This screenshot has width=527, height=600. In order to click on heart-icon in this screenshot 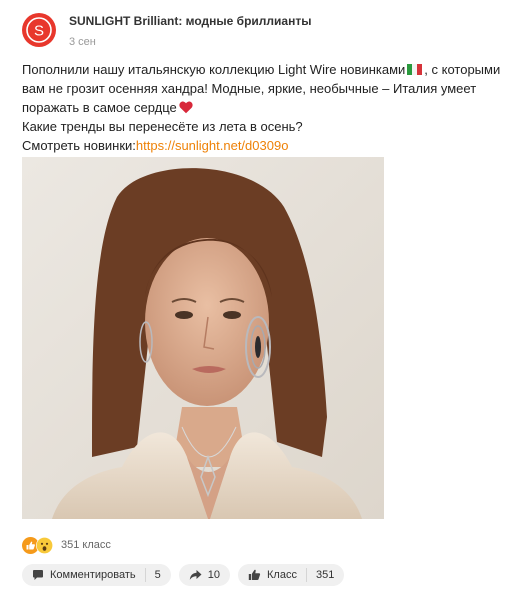, I will do `click(186, 107)`.